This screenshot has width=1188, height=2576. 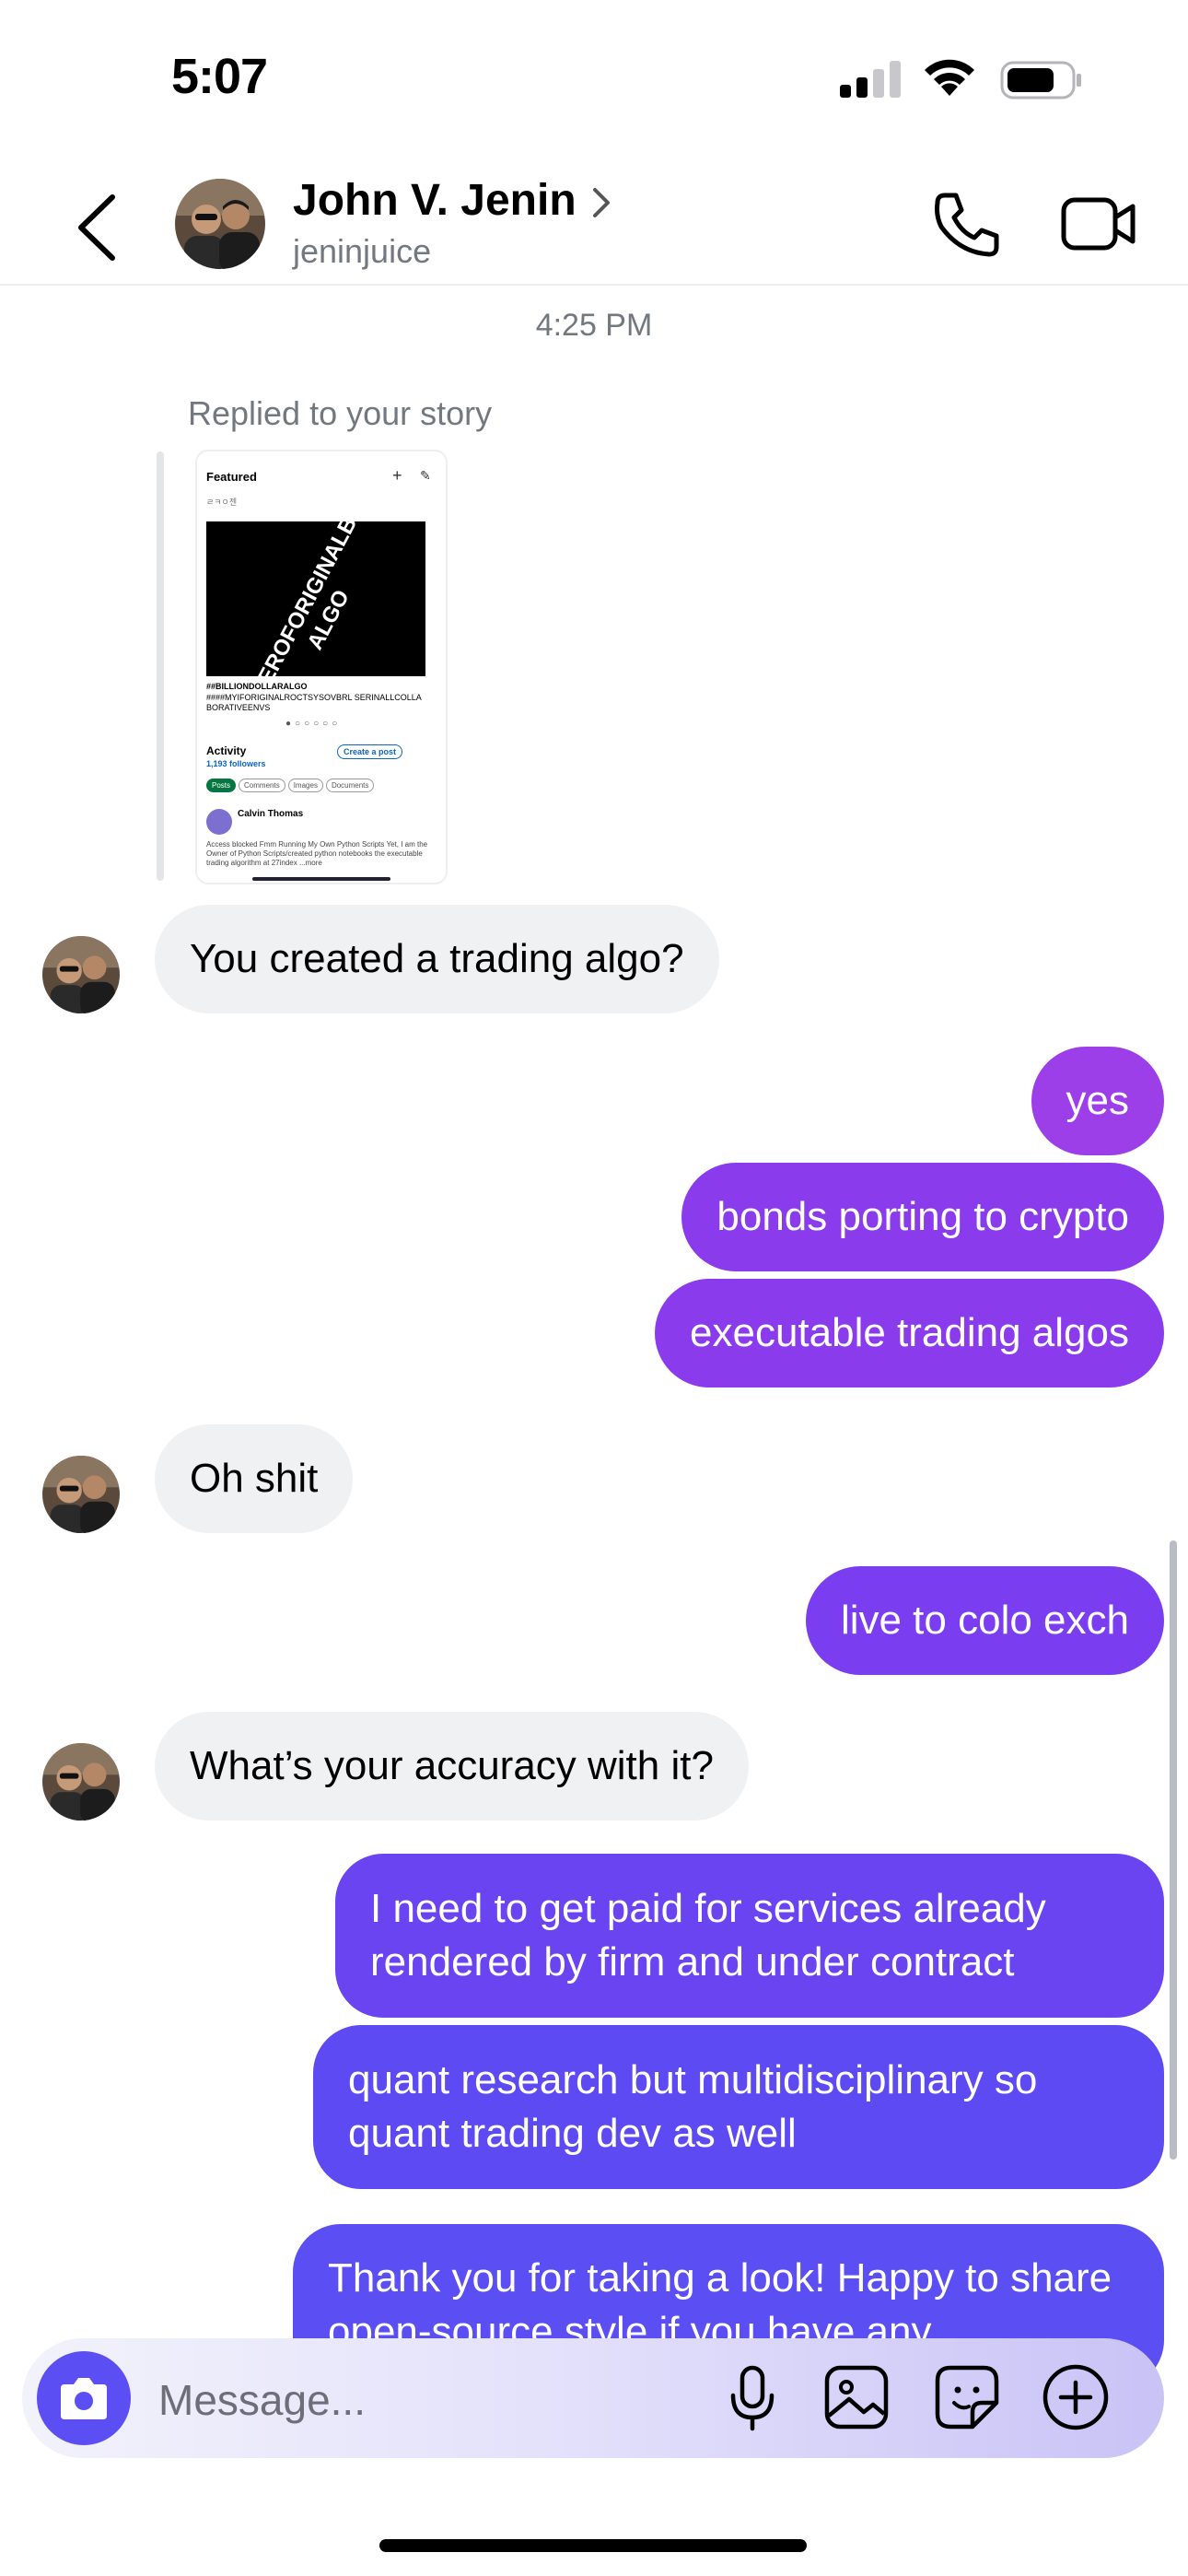 I want to click on gallery-icon, so click(x=856, y=2397).